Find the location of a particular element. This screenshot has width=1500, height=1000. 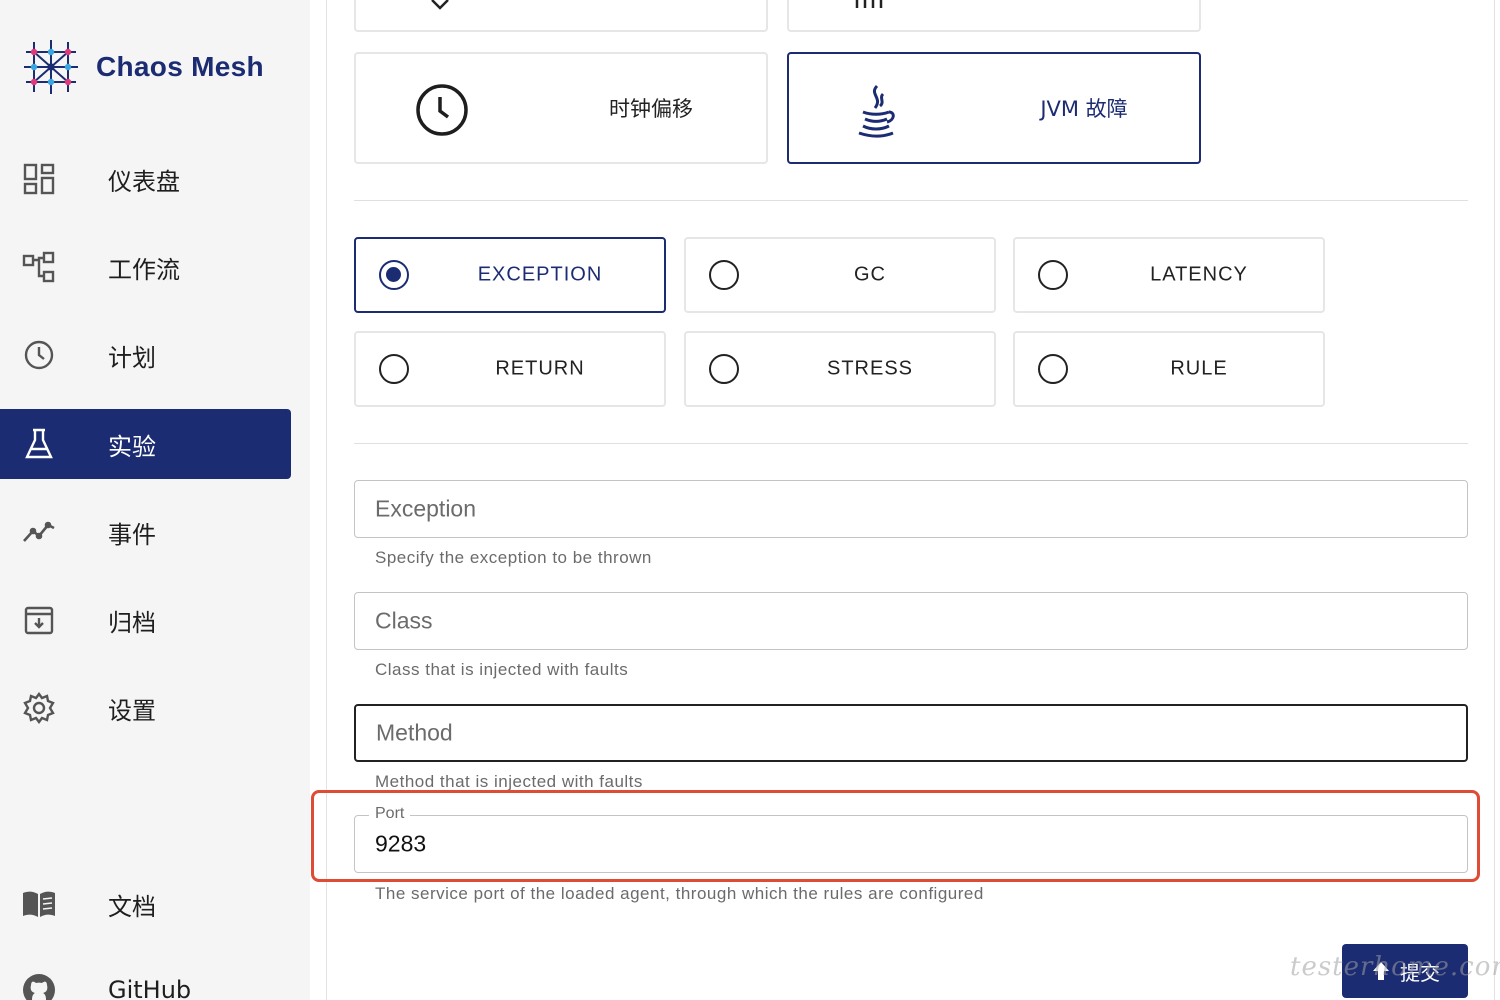

sidebar-item-label: GitHub is located at coordinates (150, 988).